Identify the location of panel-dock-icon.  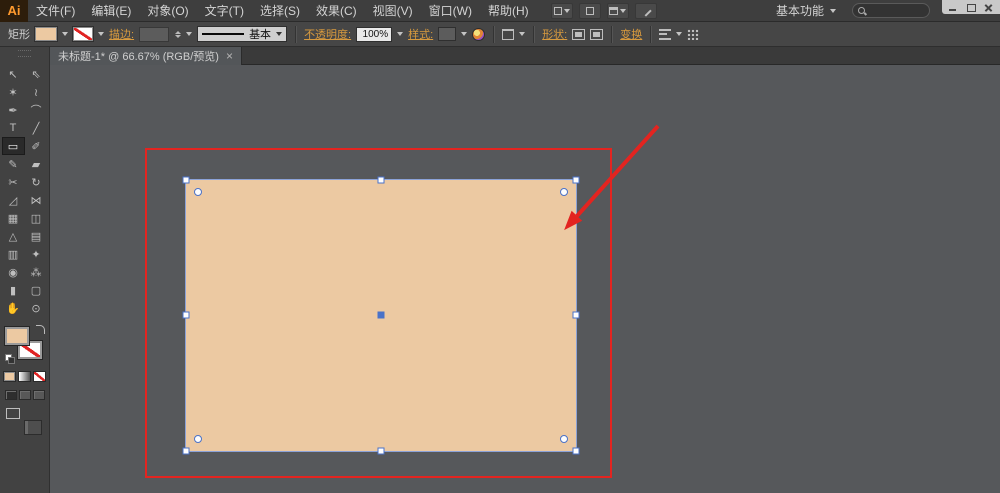
(33, 427).